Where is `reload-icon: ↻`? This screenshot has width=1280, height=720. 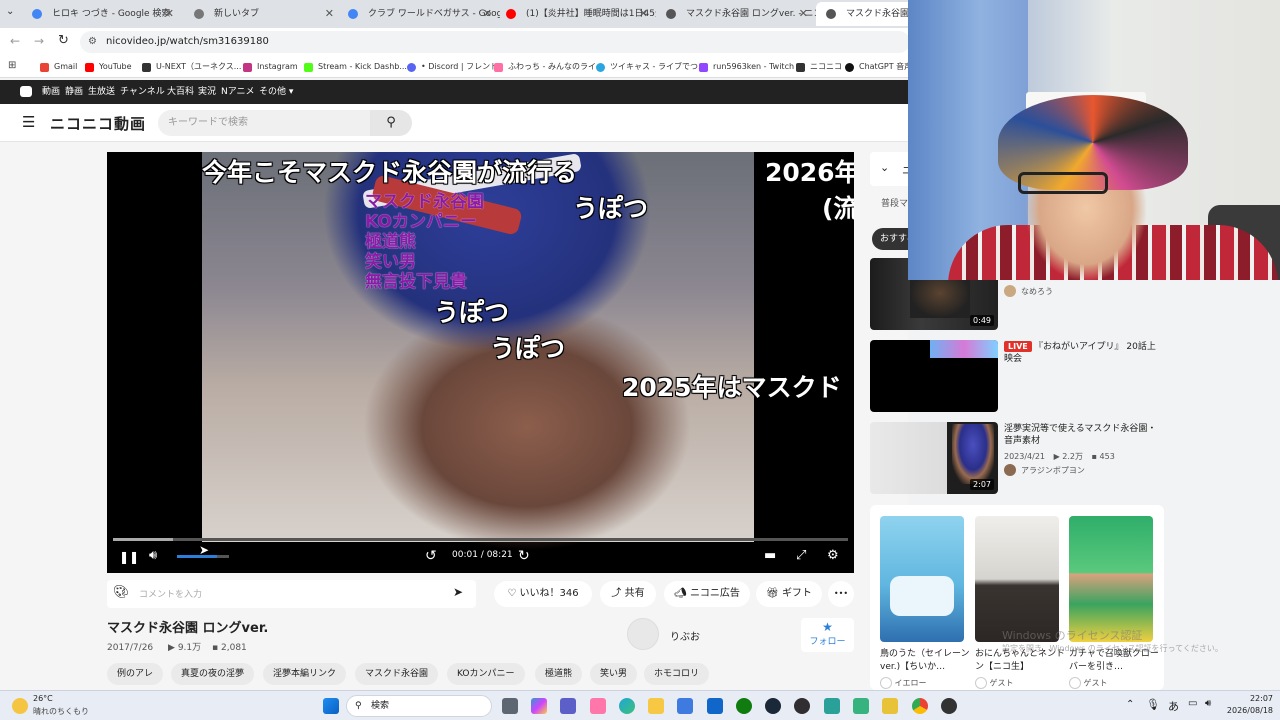 reload-icon: ↻ is located at coordinates (63, 40).